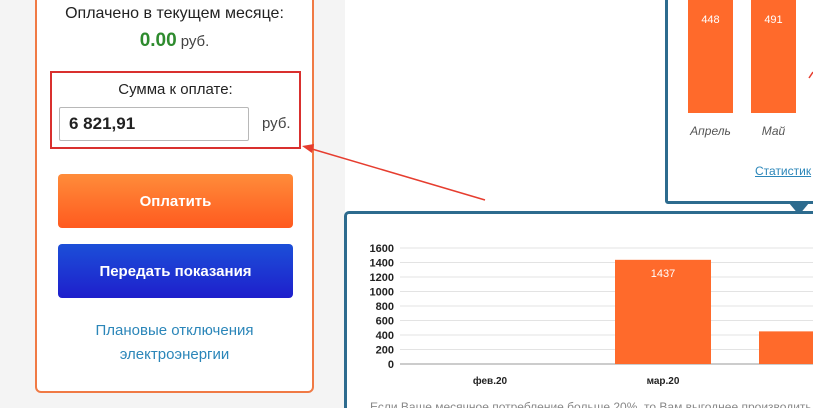 The width and height of the screenshot is (813, 408). Describe the element at coordinates (174, 354) in the screenshot. I see `planned-outages-link-line2: электроэнергии` at that location.